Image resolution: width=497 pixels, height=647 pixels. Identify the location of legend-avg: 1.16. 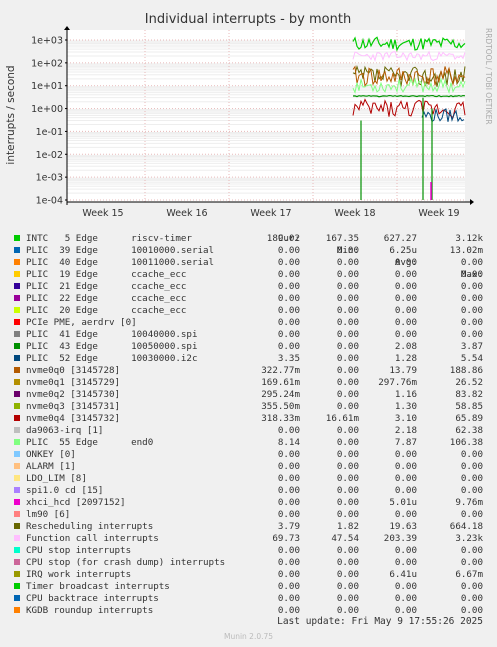
(405, 394).